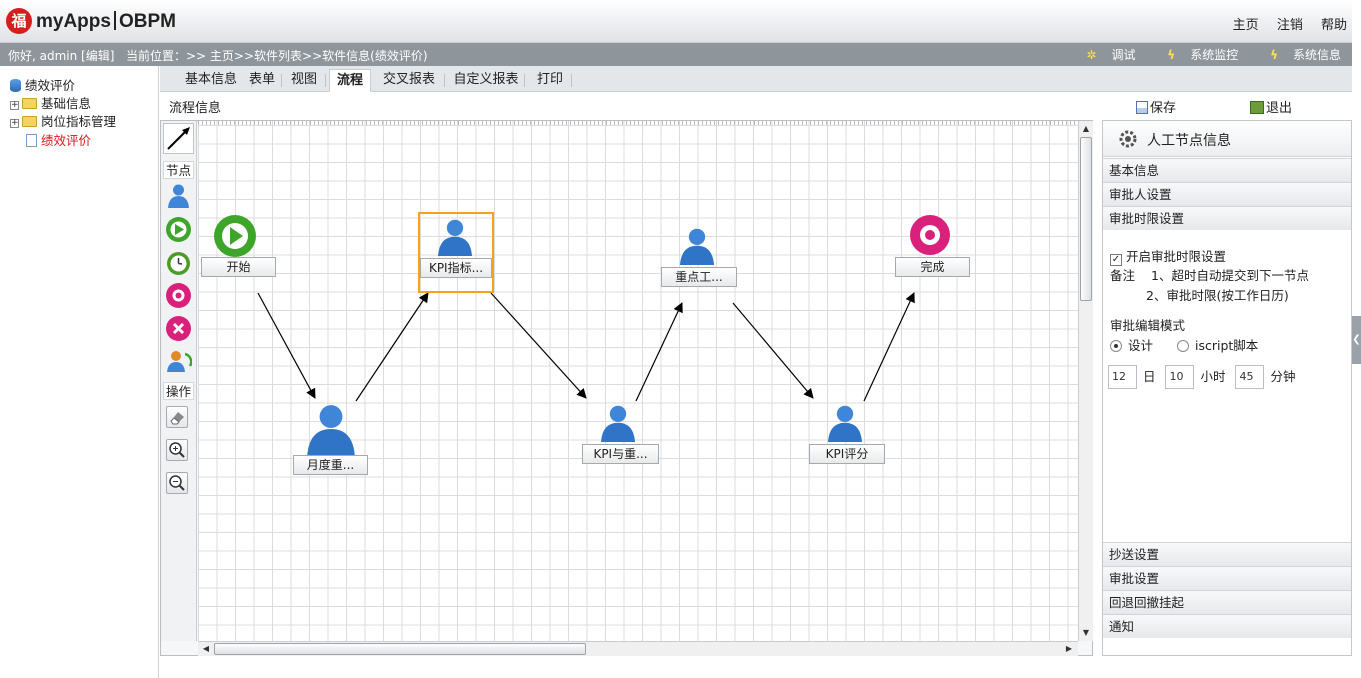 Image resolution: width=1361 pixels, height=678 pixels. What do you see at coordinates (177, 450) in the screenshot?
I see `zoom-in-tool` at bounding box center [177, 450].